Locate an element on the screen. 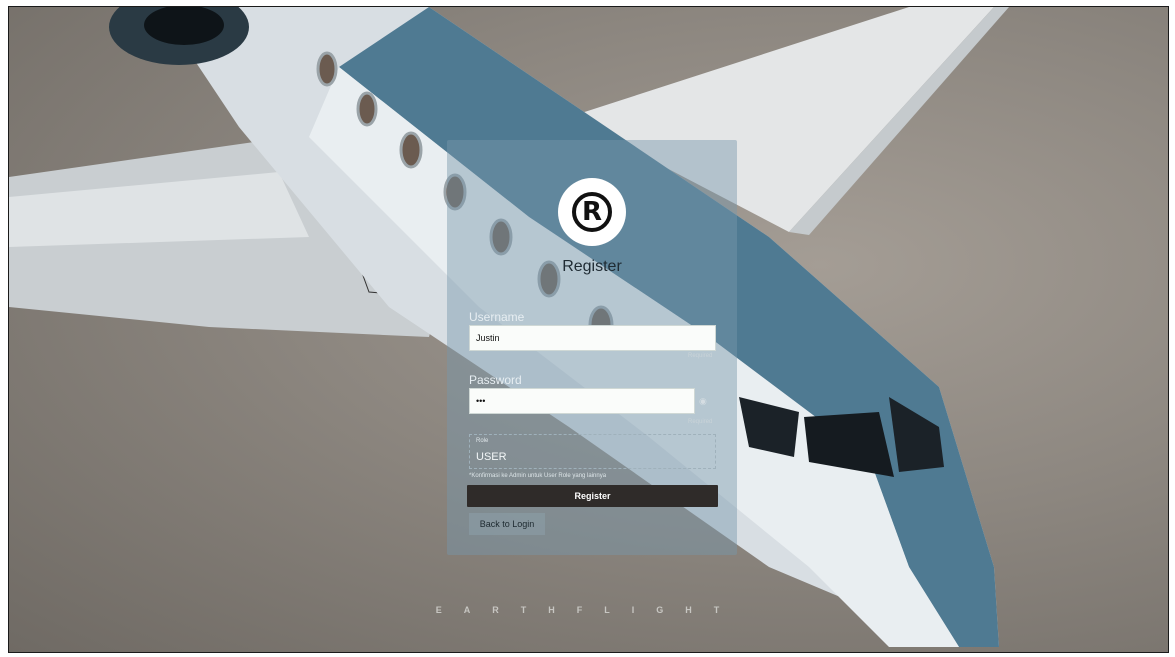 The width and height of the screenshot is (1175, 657). registered-trademark-icon: R is located at coordinates (592, 212).